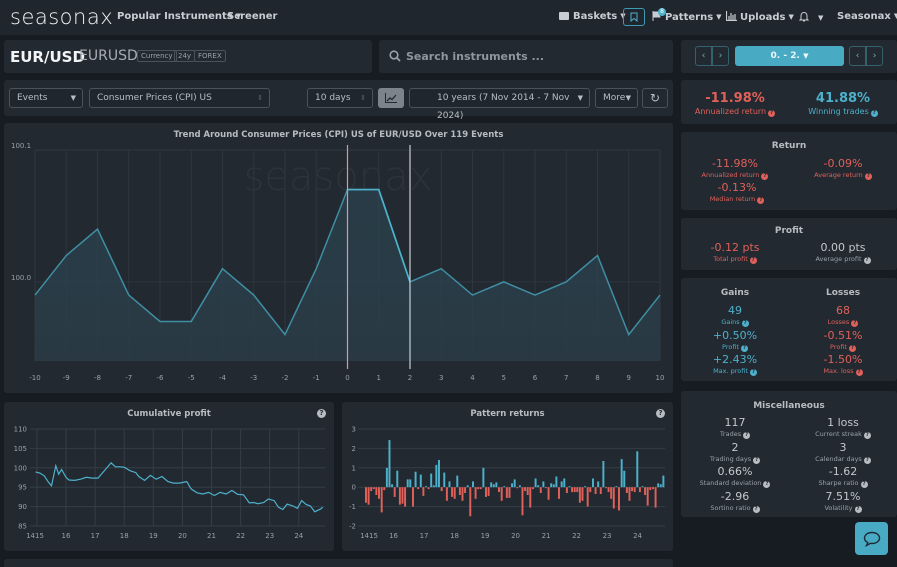  What do you see at coordinates (66, 536) in the screenshot?
I see `x-tick-label: 16` at bounding box center [66, 536].